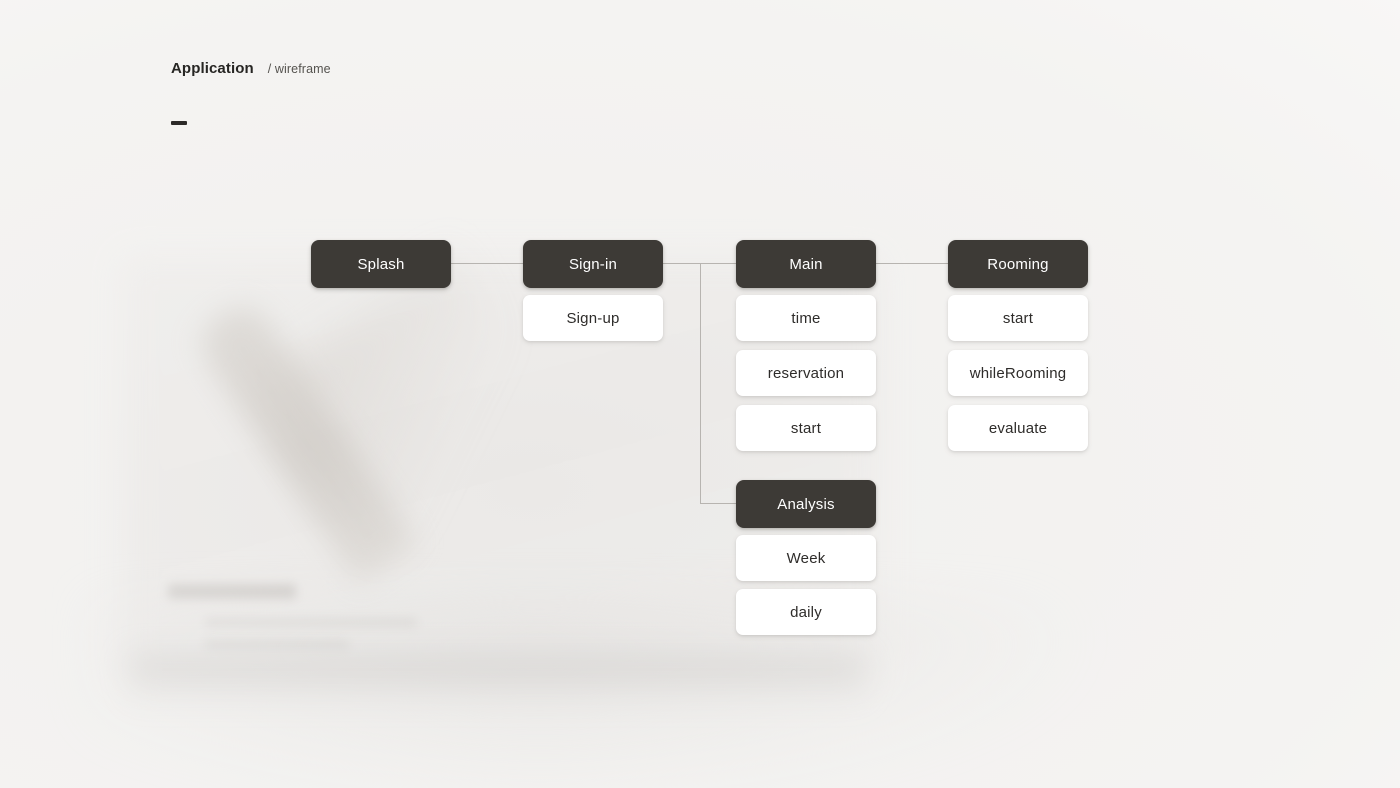 This screenshot has width=1400, height=788. I want to click on node-label: Rooming, so click(1018, 264).